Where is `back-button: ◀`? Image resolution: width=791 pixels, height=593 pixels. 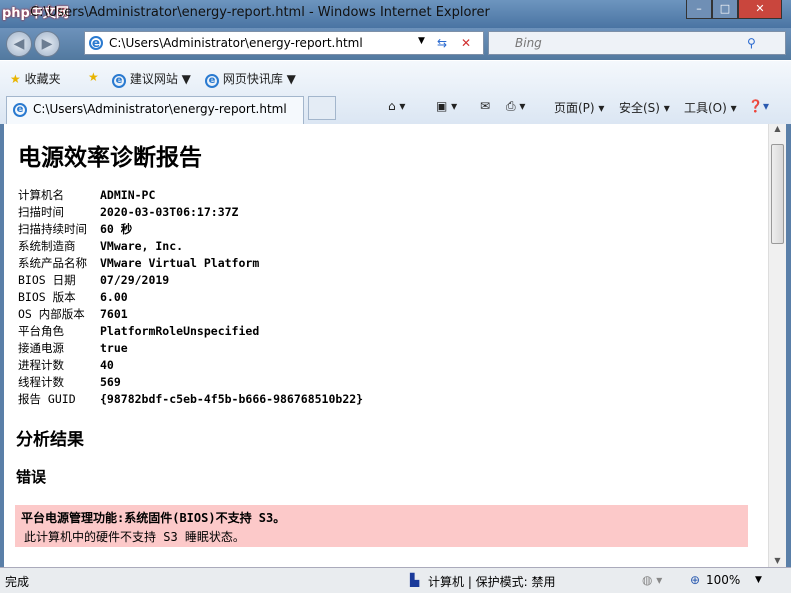
back-button: ◀ is located at coordinates (19, 44).